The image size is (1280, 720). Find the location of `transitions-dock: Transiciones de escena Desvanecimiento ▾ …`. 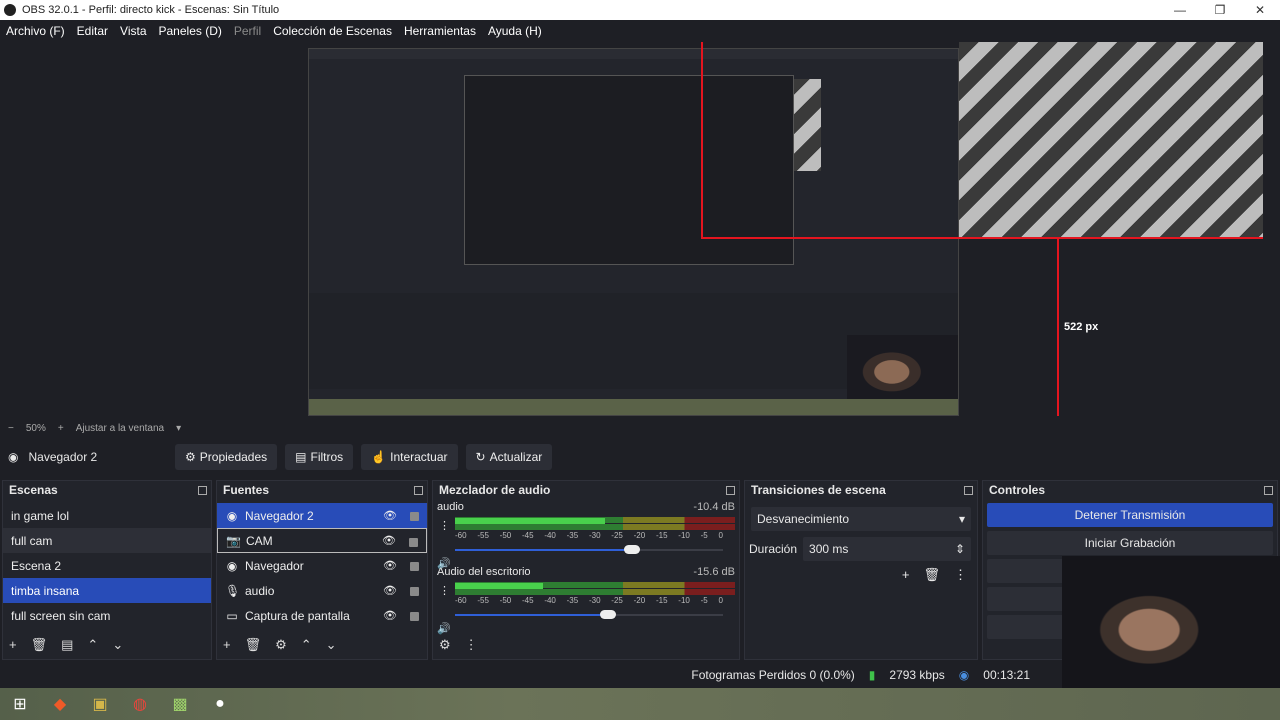

transitions-dock: Transiciones de escena Desvanecimiento ▾ … is located at coordinates (861, 570).